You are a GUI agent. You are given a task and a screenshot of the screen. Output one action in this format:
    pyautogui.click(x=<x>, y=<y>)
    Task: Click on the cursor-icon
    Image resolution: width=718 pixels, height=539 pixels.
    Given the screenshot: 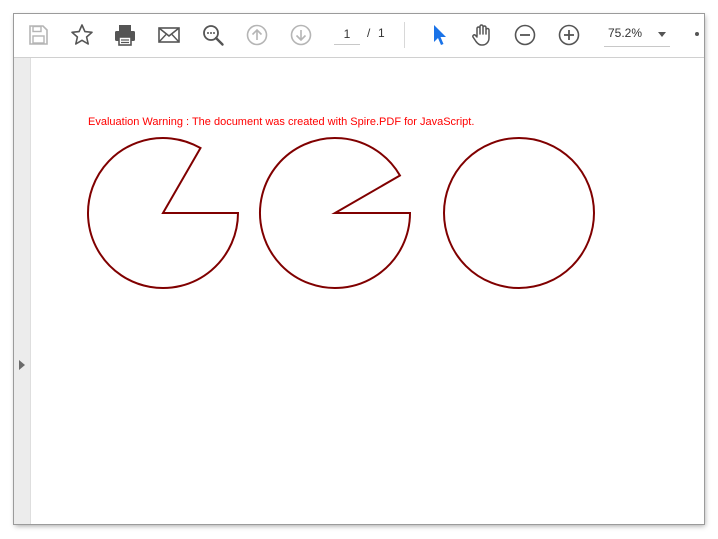 What is the action you would take?
    pyautogui.click(x=440, y=35)
    